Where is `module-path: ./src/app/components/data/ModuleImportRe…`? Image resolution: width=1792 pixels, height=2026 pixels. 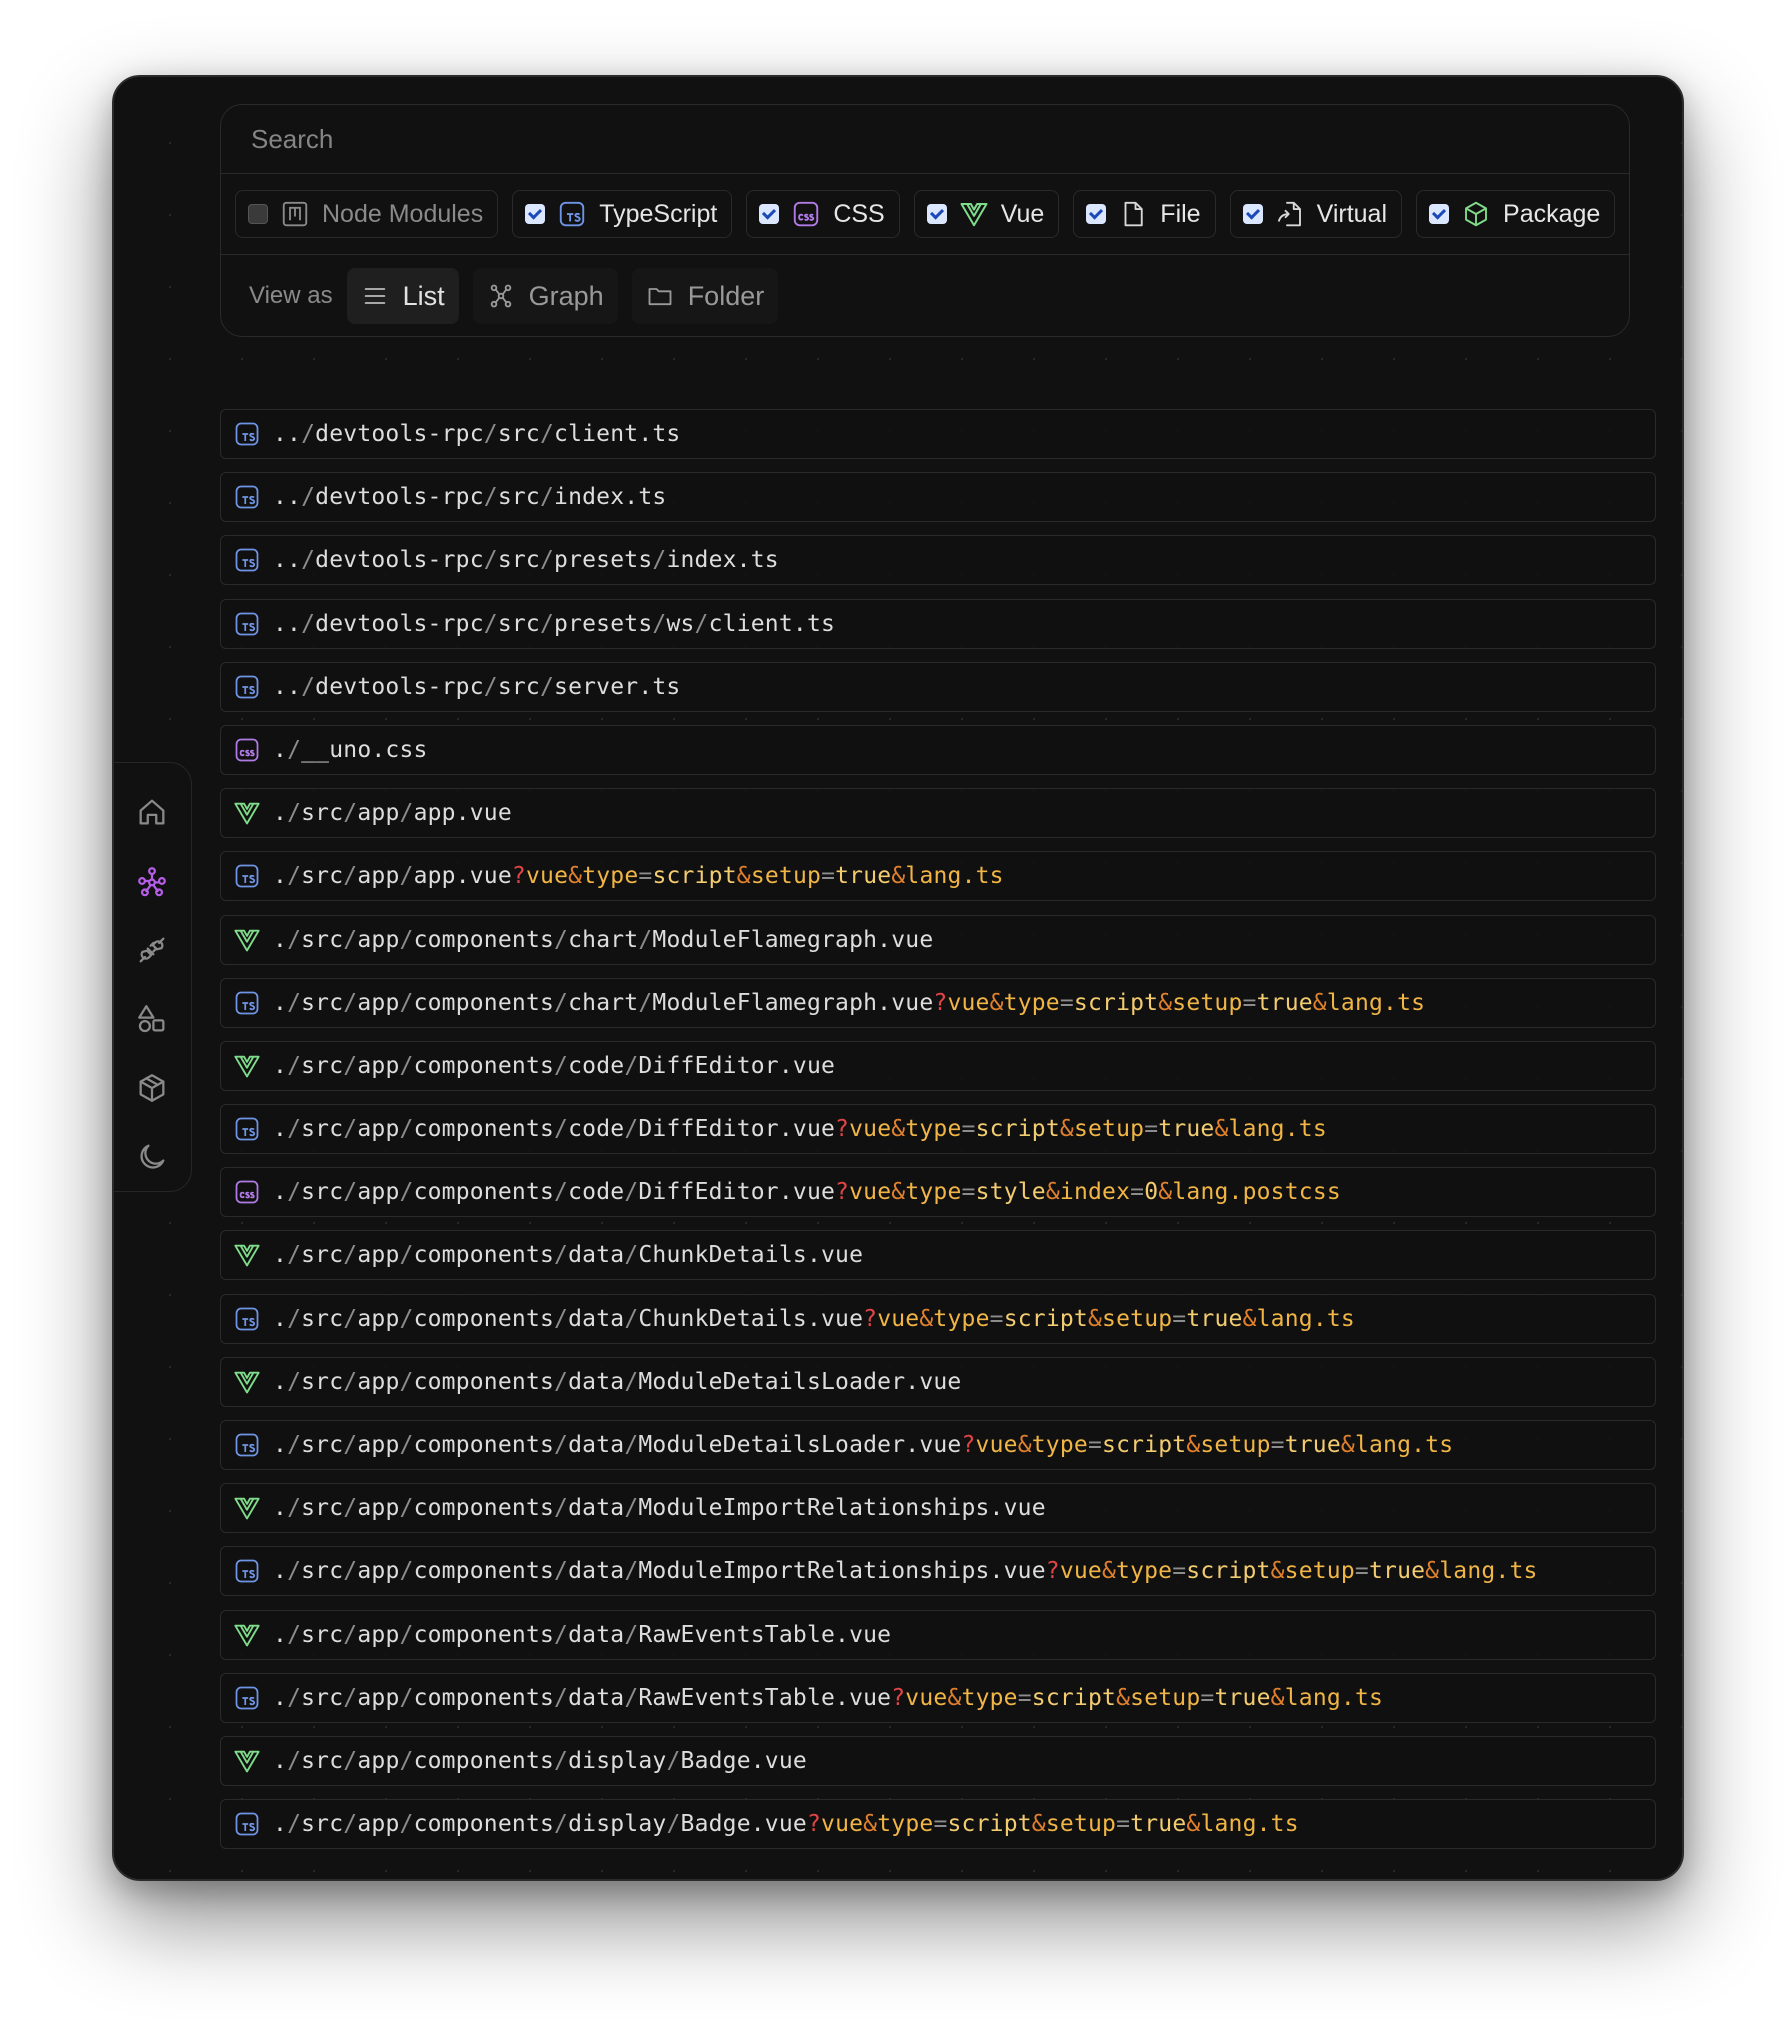
module-path: ./src/app/components/data/ModuleImportRe… is located at coordinates (905, 1571).